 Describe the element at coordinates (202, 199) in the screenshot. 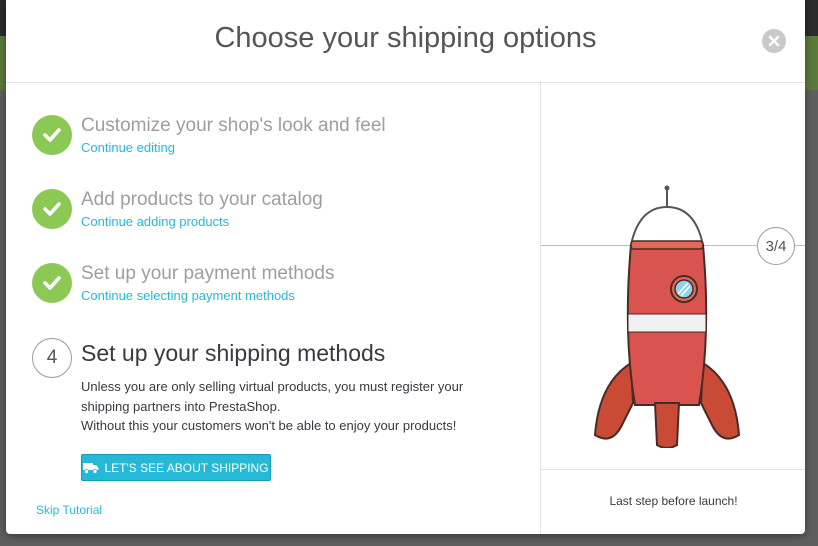

I see `step-title: Add products to your catalog` at that location.